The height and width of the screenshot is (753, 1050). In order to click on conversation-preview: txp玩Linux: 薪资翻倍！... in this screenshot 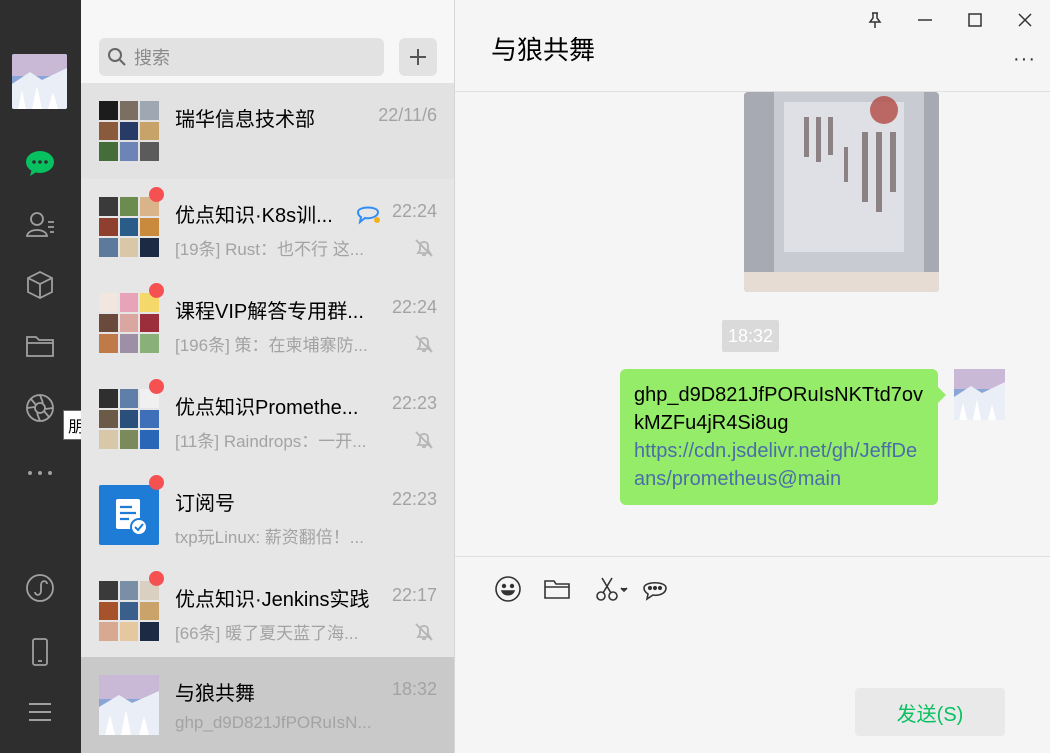, I will do `click(269, 537)`.